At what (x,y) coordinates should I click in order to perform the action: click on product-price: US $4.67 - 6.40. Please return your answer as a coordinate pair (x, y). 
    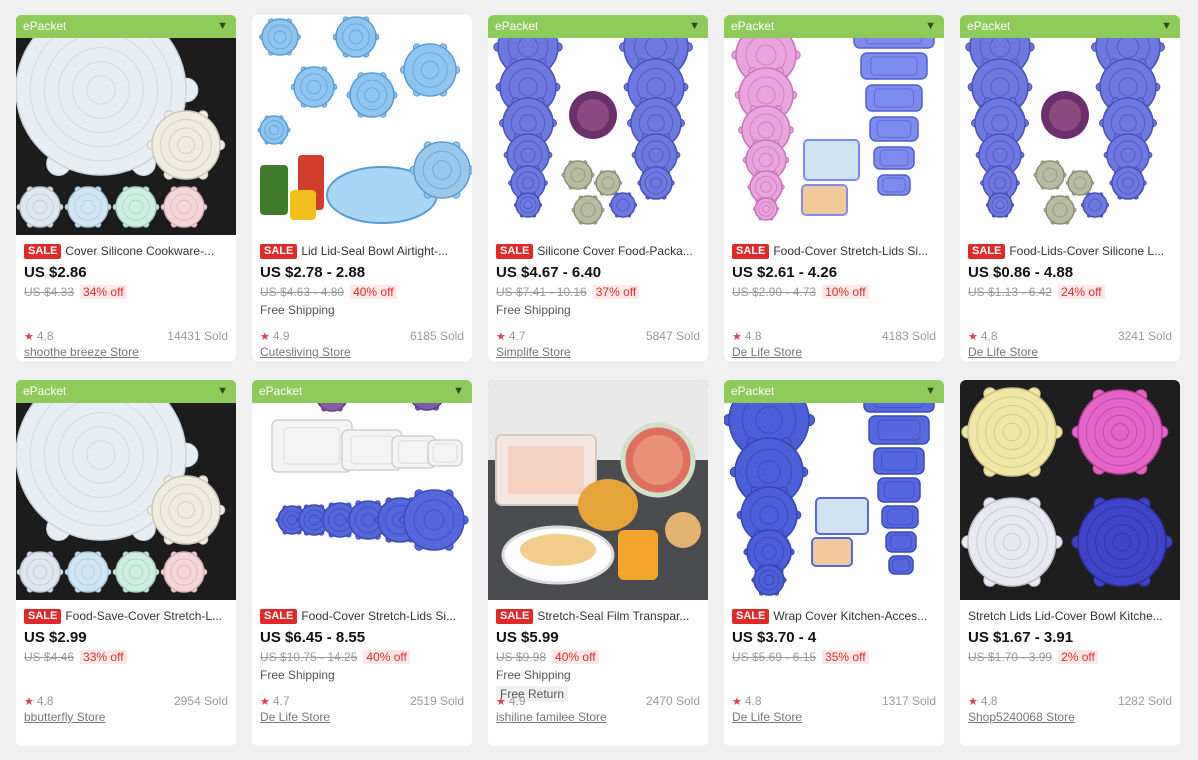
    Looking at the image, I should click on (549, 272).